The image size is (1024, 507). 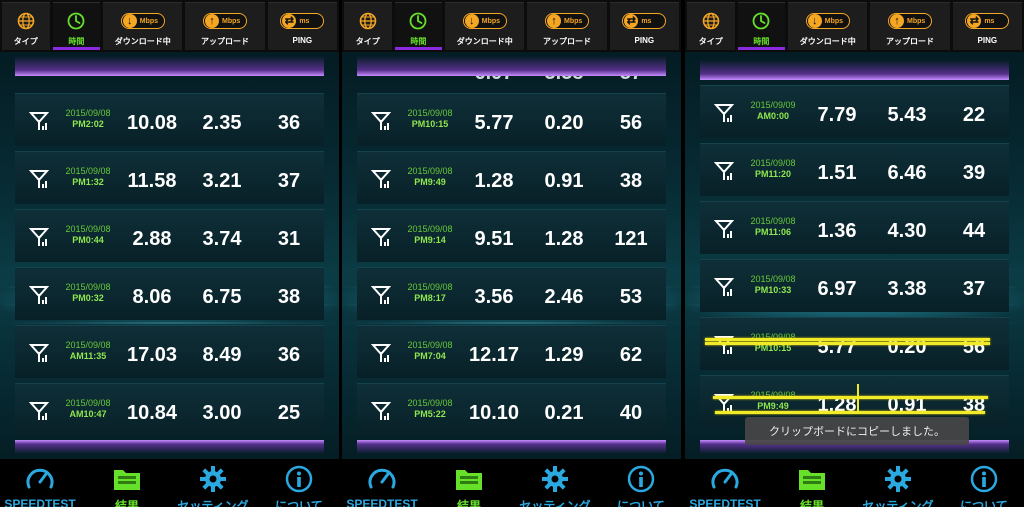 I want to click on result-row: 2015/09/08 PM0:32 8.06 6.75 38, so click(x=169, y=293).